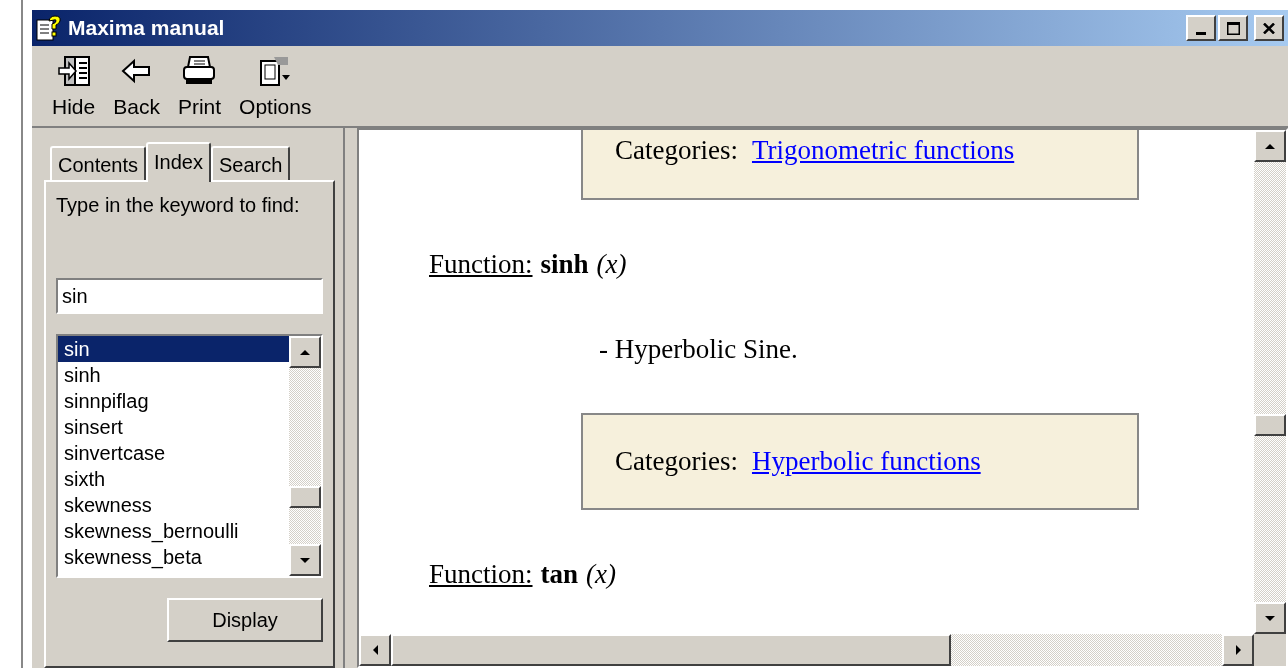  What do you see at coordinates (199, 70) in the screenshot?
I see `printer-icon` at bounding box center [199, 70].